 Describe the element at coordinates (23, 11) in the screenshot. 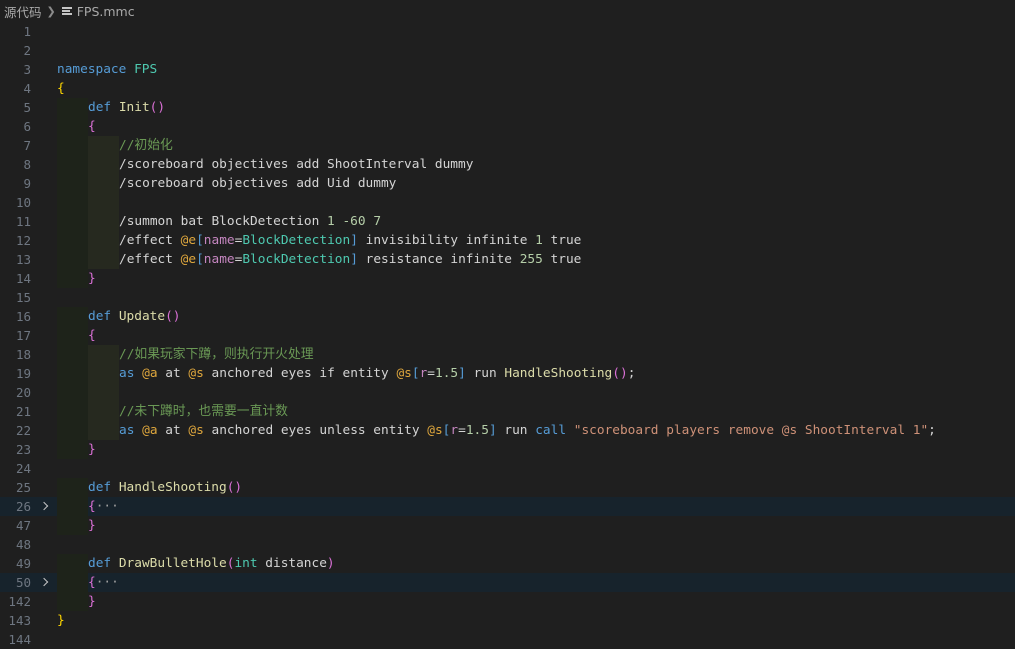

I see `breadcrumb-folder: 源代码` at that location.